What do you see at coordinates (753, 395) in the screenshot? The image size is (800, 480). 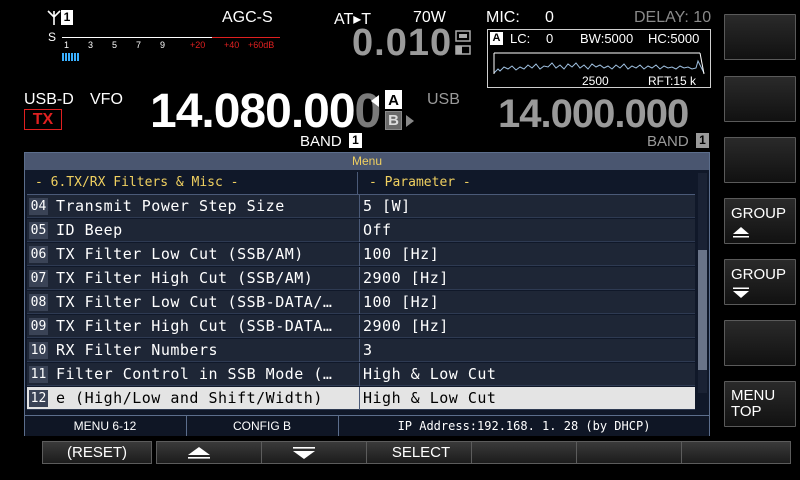 I see `menu-top-label-line1: MENU` at bounding box center [753, 395].